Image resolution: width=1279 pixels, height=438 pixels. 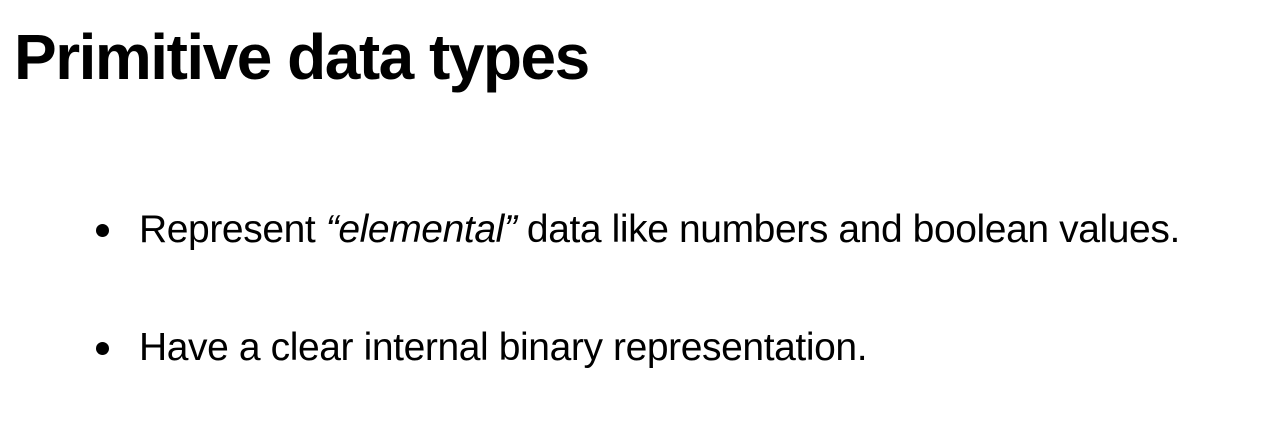 I want to click on slide-title: Primitive data types, so click(x=302, y=57).